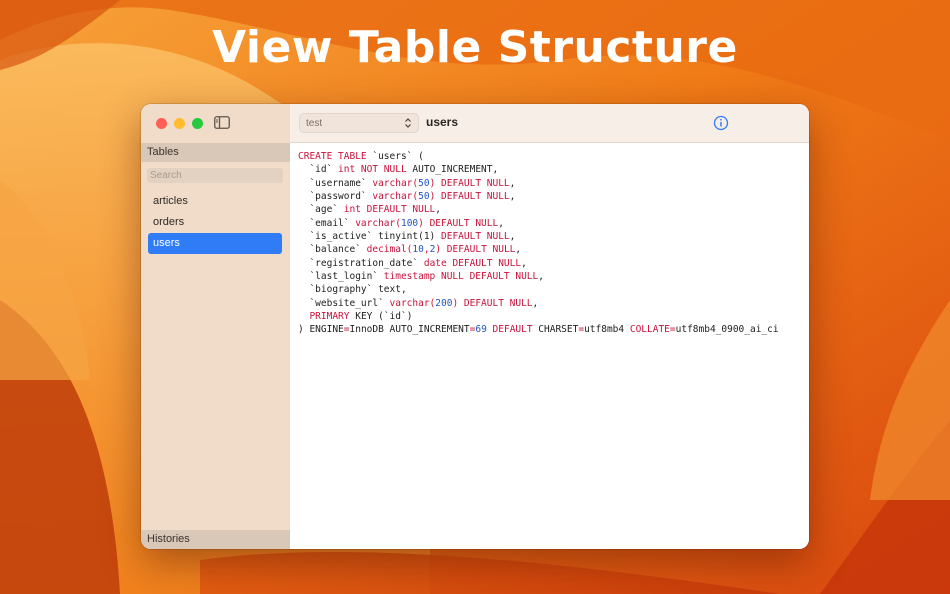 The image size is (950, 594). What do you see at coordinates (721, 123) in the screenshot?
I see `info-icon` at bounding box center [721, 123].